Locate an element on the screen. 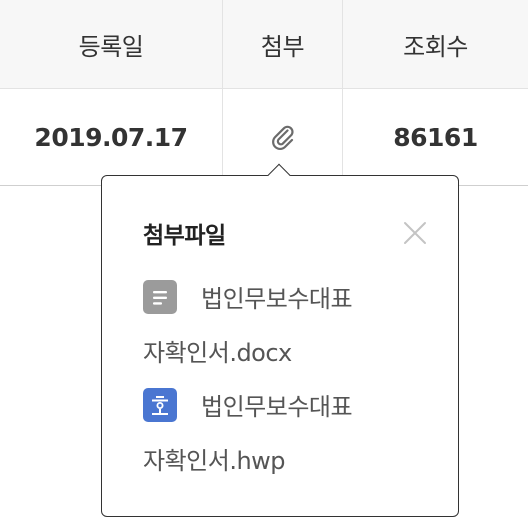 Image resolution: width=528 pixels, height=526 pixels. popover-title: 첨부파일 is located at coordinates (184, 236).